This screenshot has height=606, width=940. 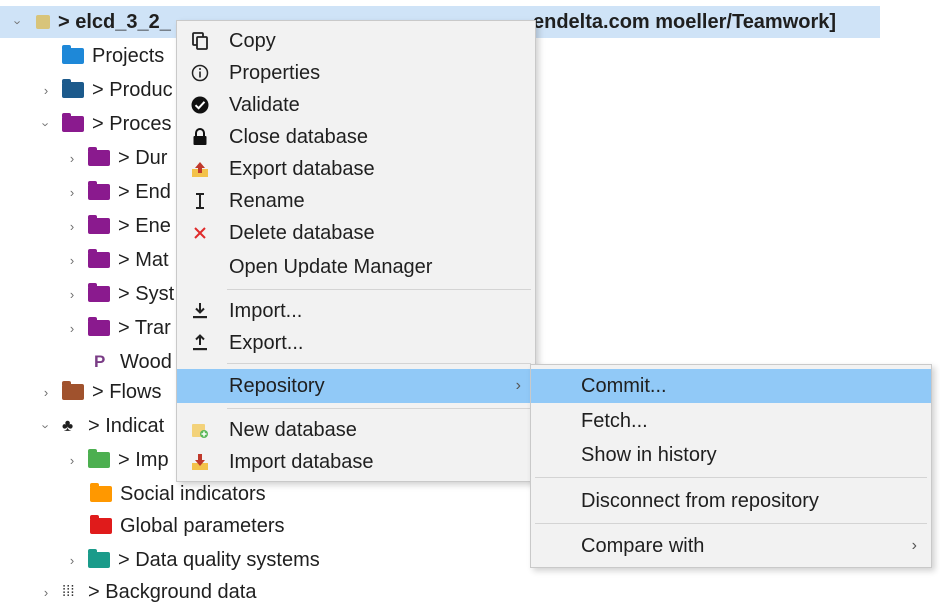 I want to click on check-circle-icon, so click(x=200, y=105).